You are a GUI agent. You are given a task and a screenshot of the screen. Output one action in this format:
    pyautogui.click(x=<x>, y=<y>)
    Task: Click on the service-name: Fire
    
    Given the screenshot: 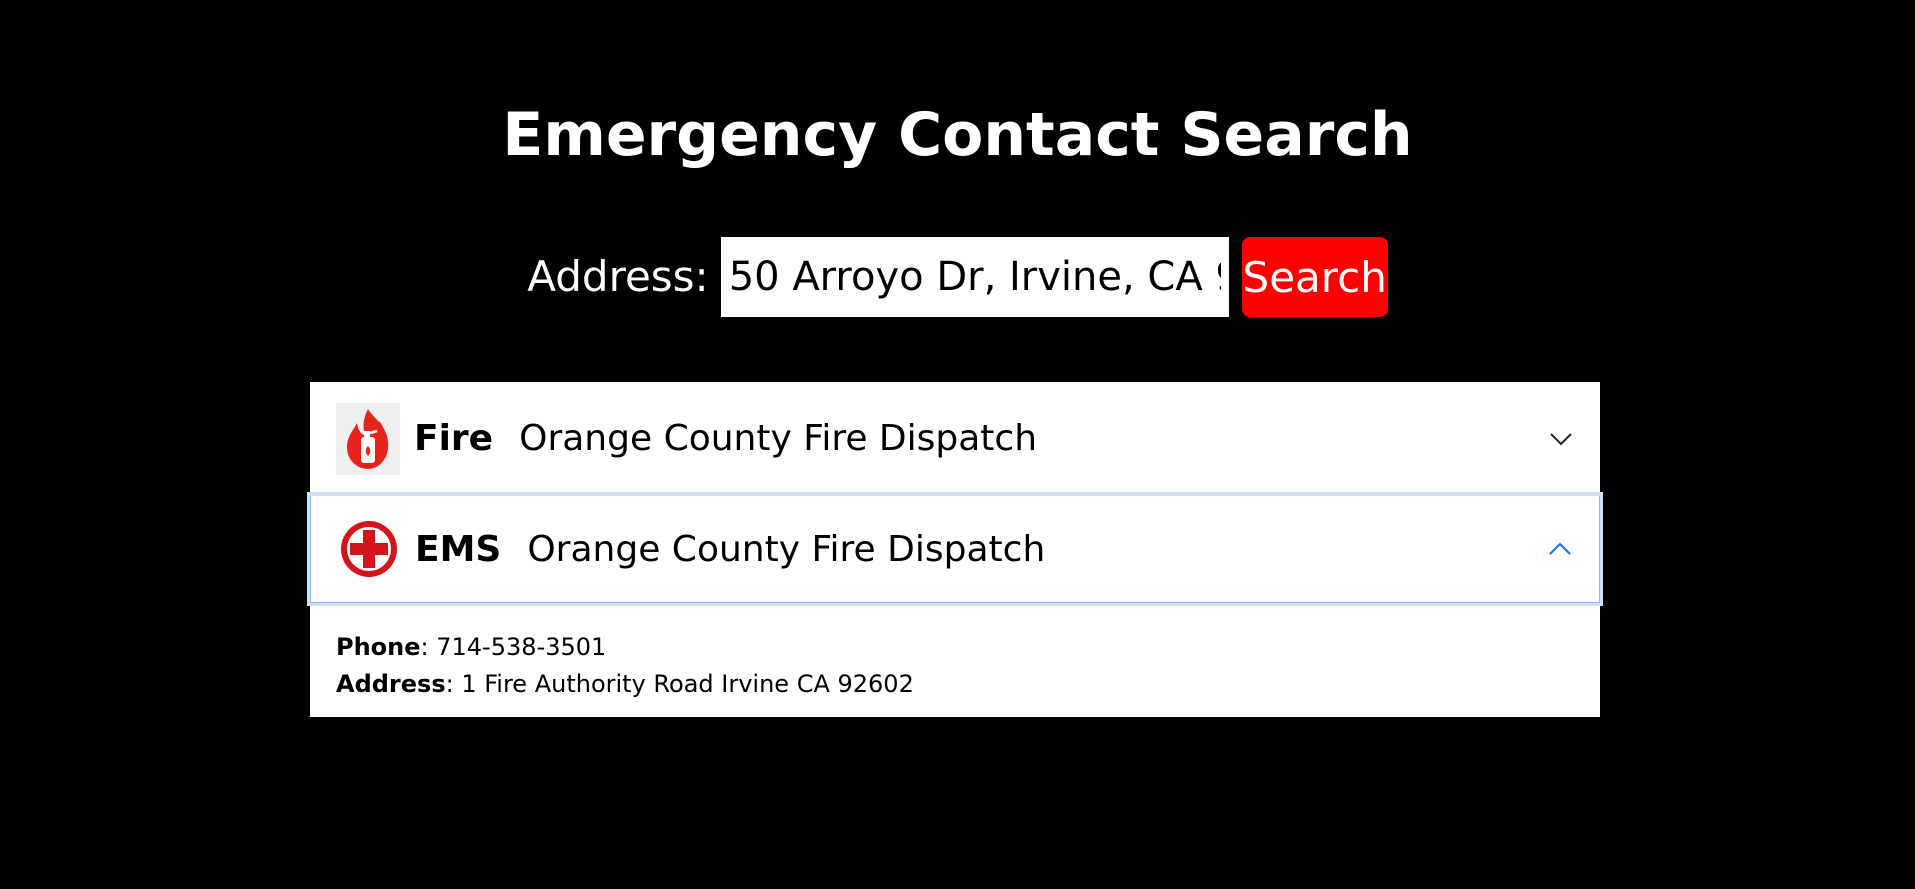 What is the action you would take?
    pyautogui.click(x=454, y=438)
    